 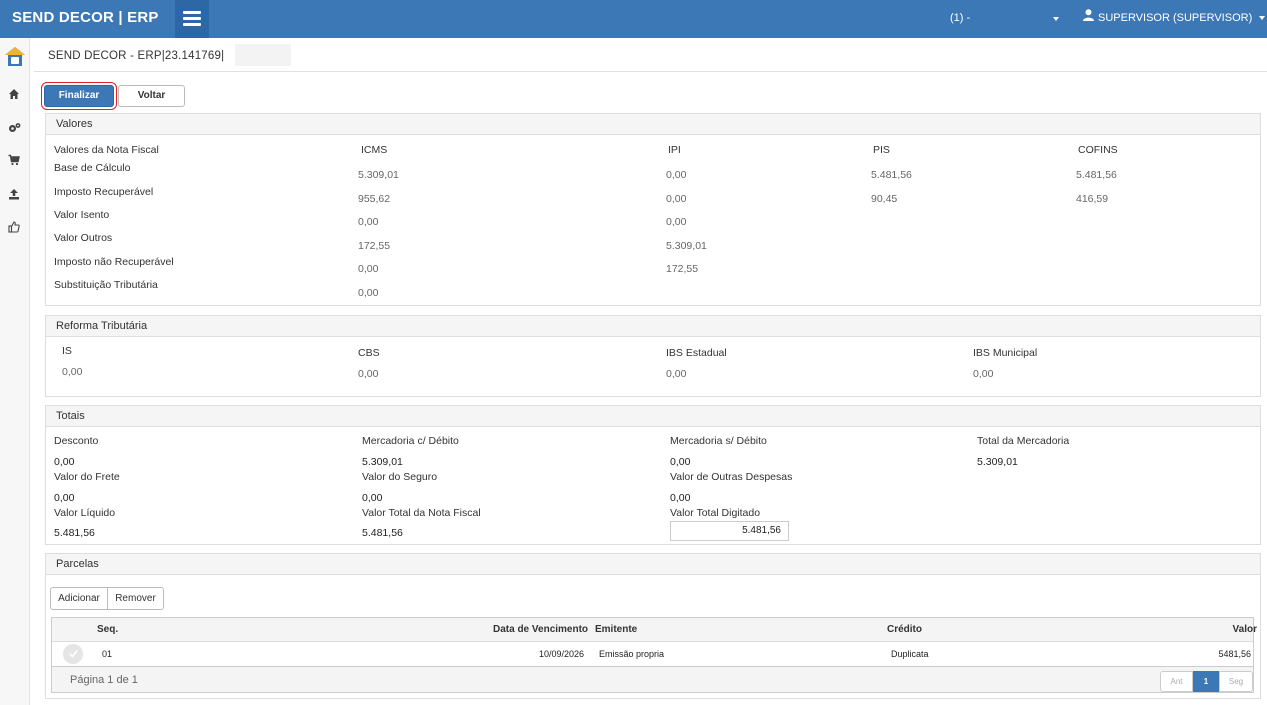 I want to click on row-label-imposto-nao-recuperavel: Imposto não Recuperável, so click(x=114, y=262).